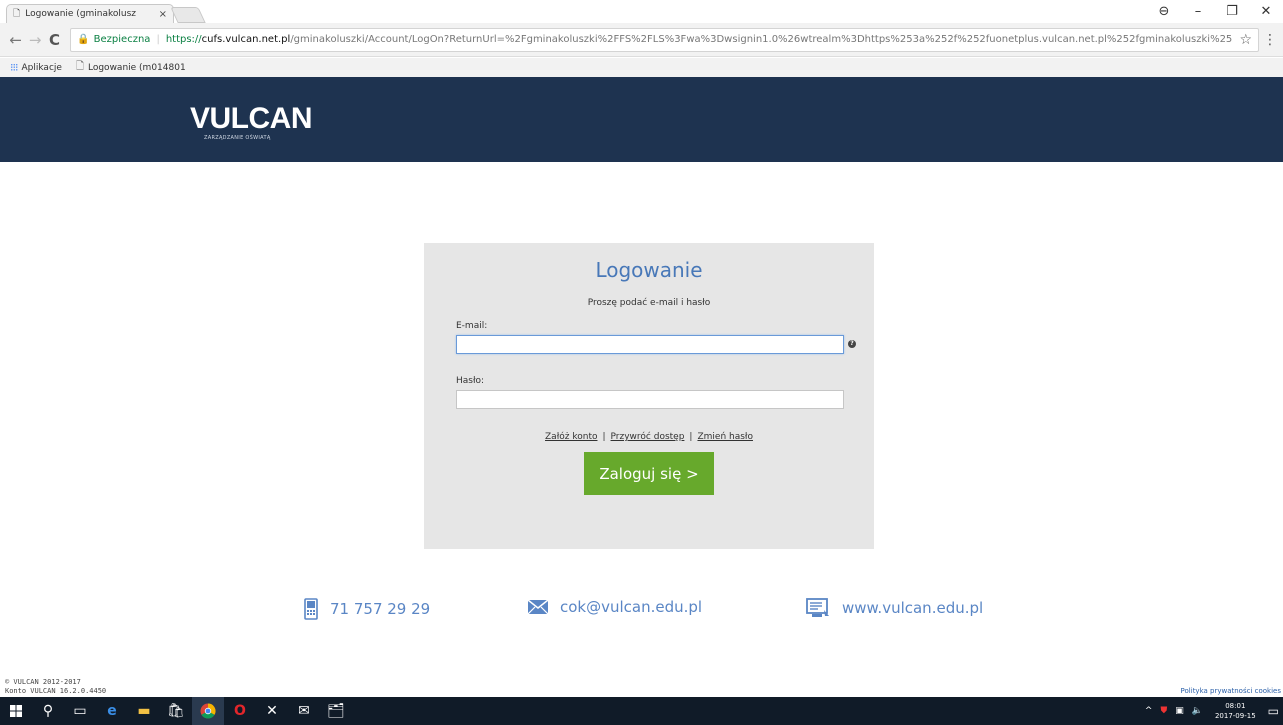 Image resolution: width=1283 pixels, height=725 pixels. Describe the element at coordinates (240, 711) in the screenshot. I see `opera-icon: O` at that location.